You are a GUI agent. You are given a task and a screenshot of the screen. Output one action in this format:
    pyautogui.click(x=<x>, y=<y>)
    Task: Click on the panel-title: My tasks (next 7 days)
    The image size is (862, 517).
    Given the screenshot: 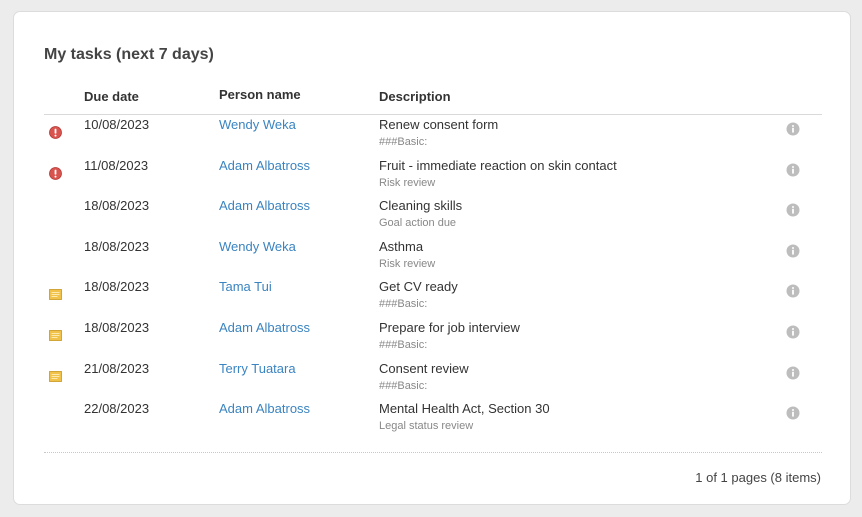 What is the action you would take?
    pyautogui.click(x=129, y=54)
    